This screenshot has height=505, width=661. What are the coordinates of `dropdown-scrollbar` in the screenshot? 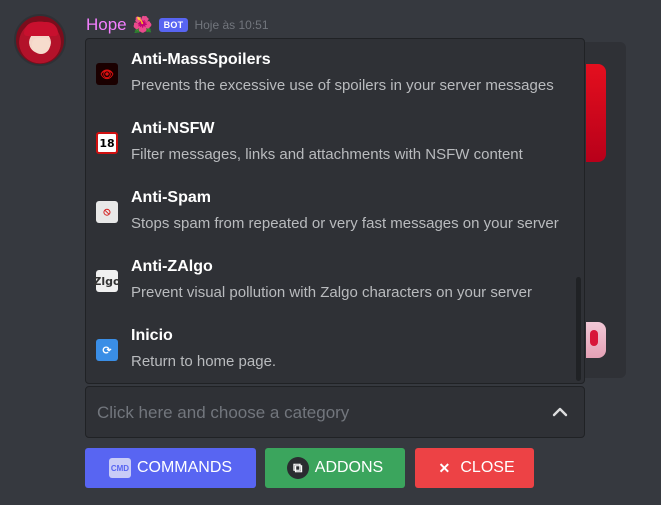 It's located at (578, 329).